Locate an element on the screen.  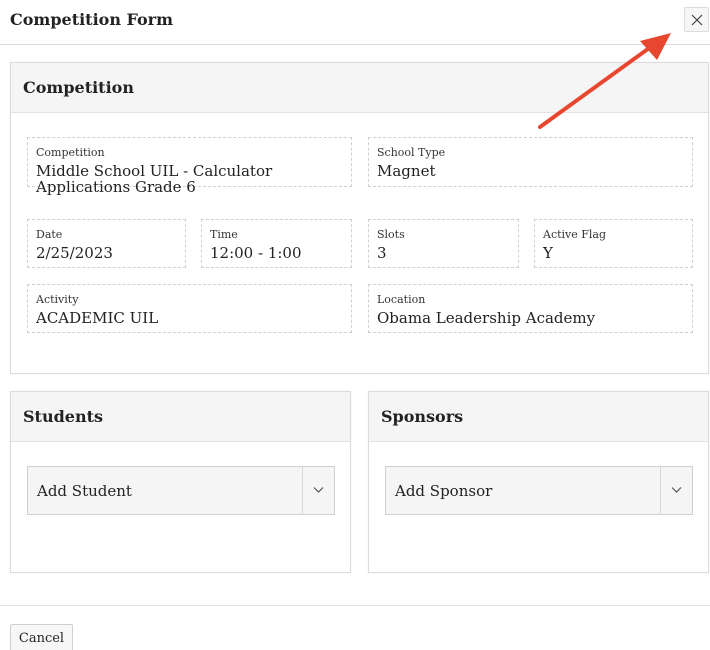
close-icon is located at coordinates (697, 20).